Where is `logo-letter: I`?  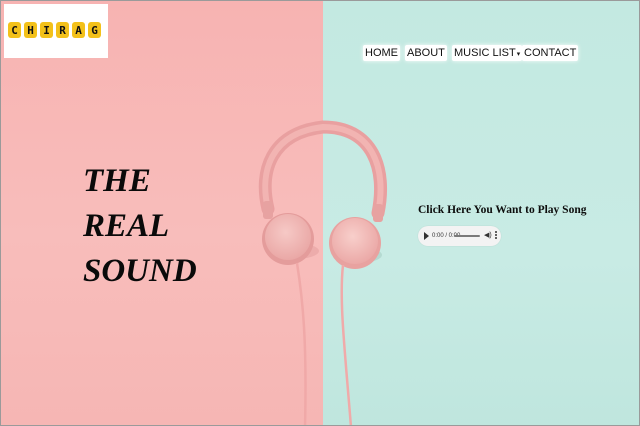 logo-letter: I is located at coordinates (46, 30).